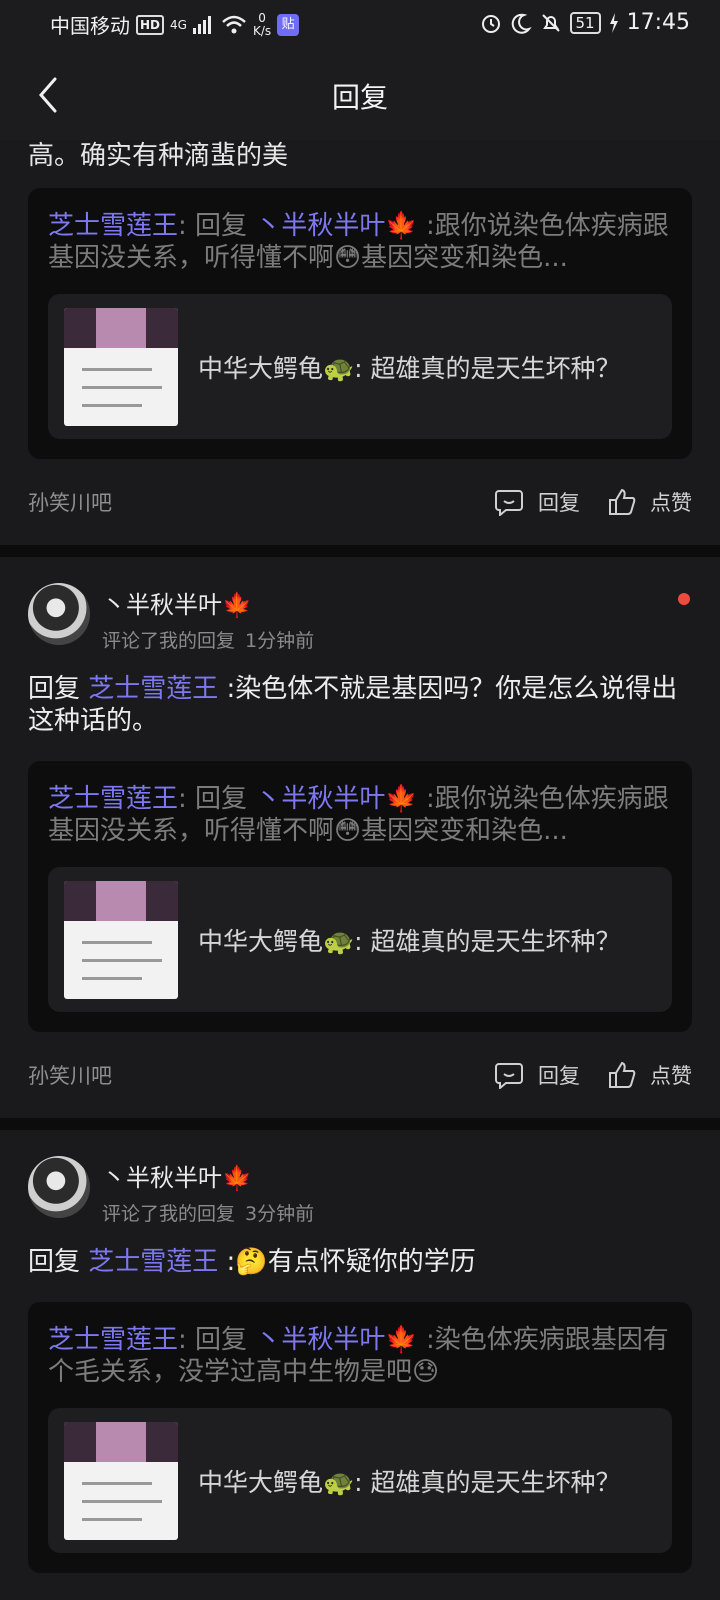 The width and height of the screenshot is (720, 1600). I want to click on bell-mute-icon, so click(550, 22).